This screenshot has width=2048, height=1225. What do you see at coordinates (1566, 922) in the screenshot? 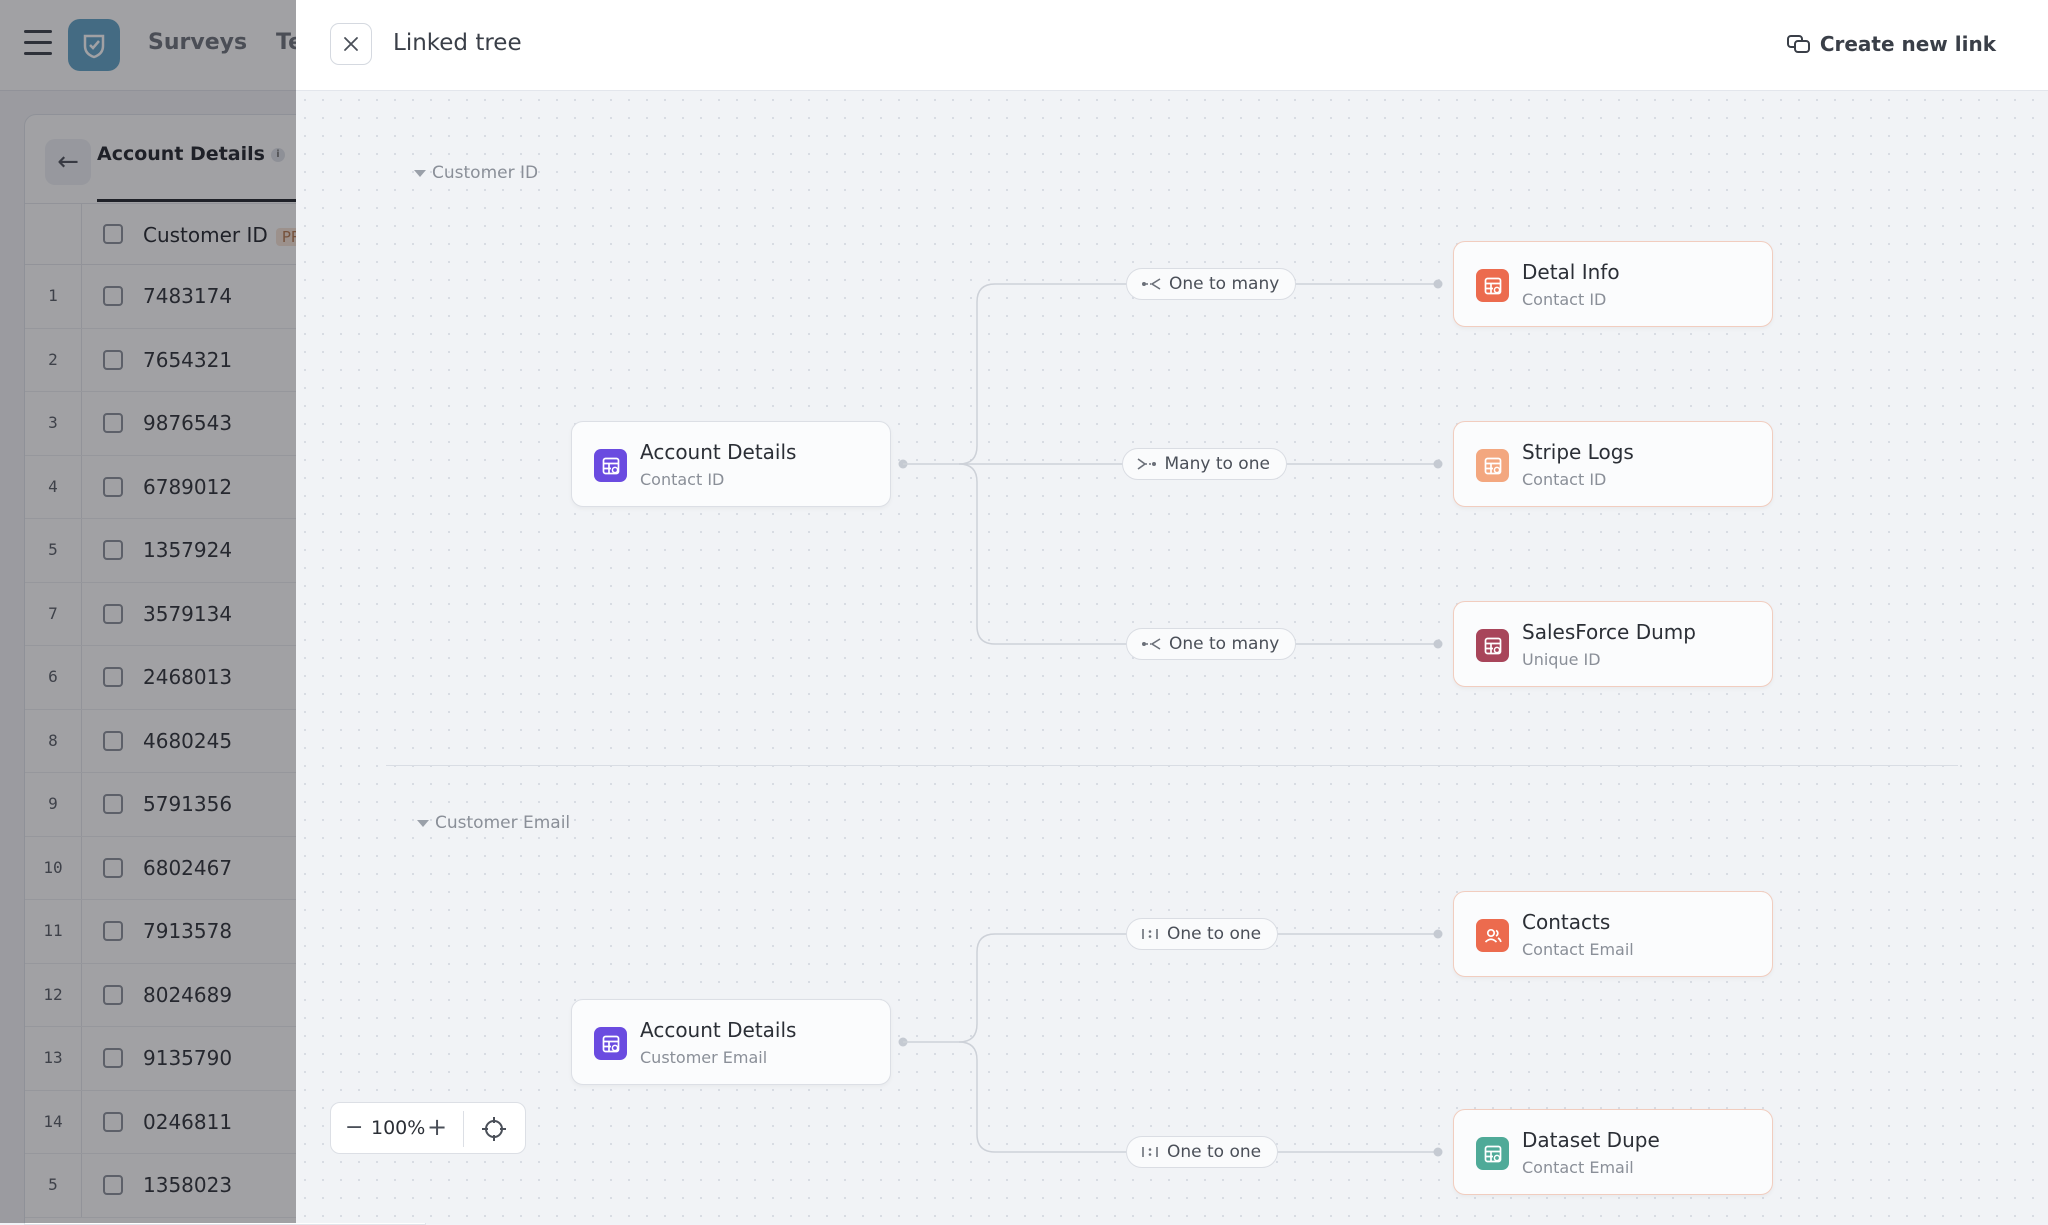
I see `node-title: Contacts` at bounding box center [1566, 922].